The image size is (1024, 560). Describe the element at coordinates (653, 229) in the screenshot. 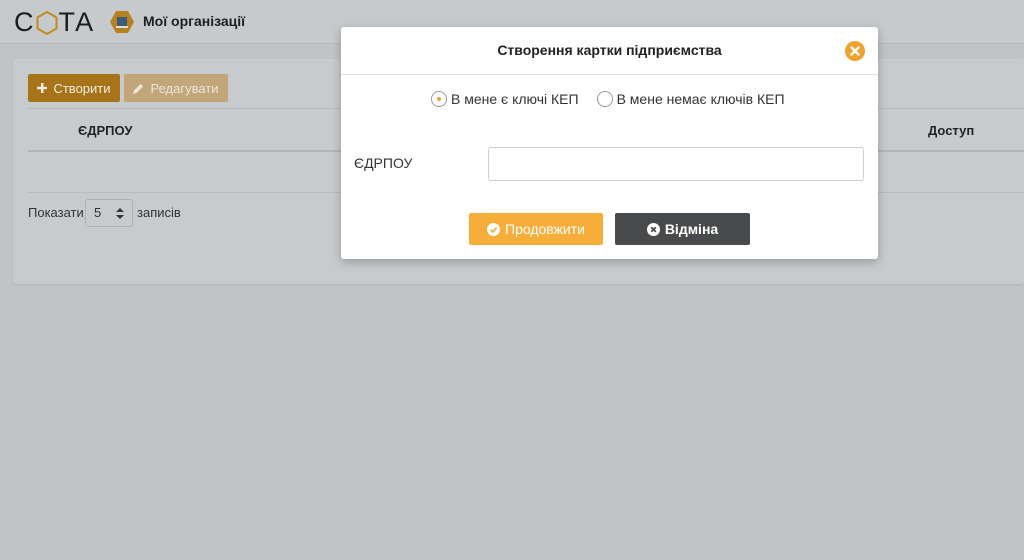

I see `close-circle-icon` at that location.